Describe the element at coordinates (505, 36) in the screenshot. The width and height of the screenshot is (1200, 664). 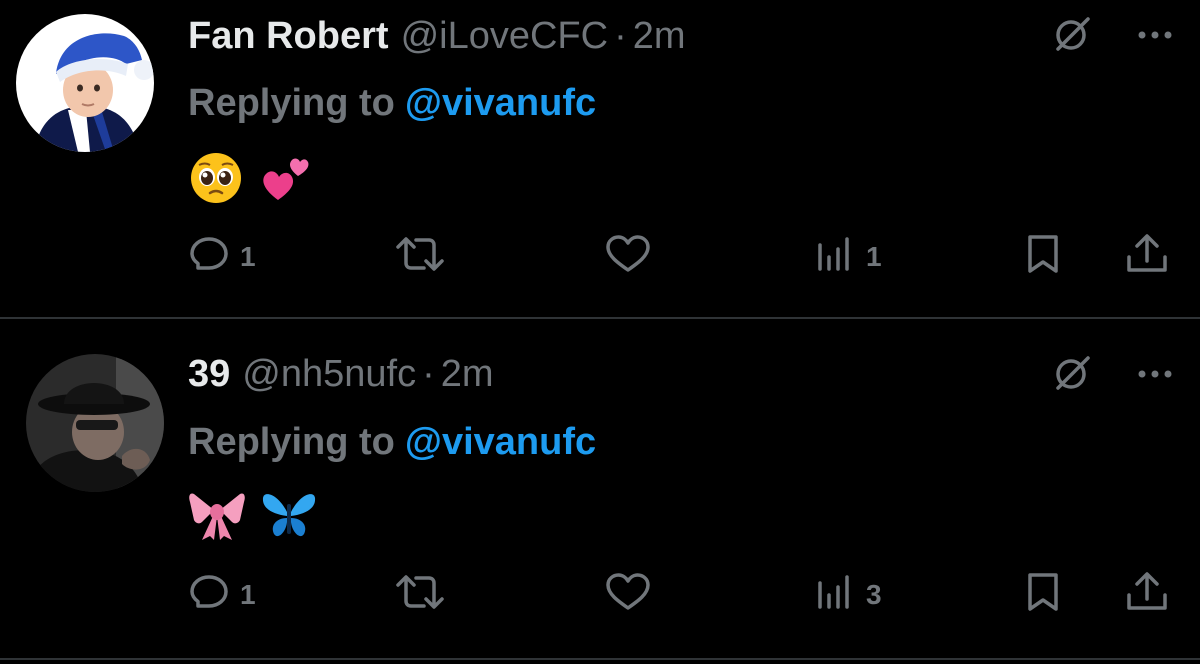
I see `user-handle: @iLoveCFC` at that location.